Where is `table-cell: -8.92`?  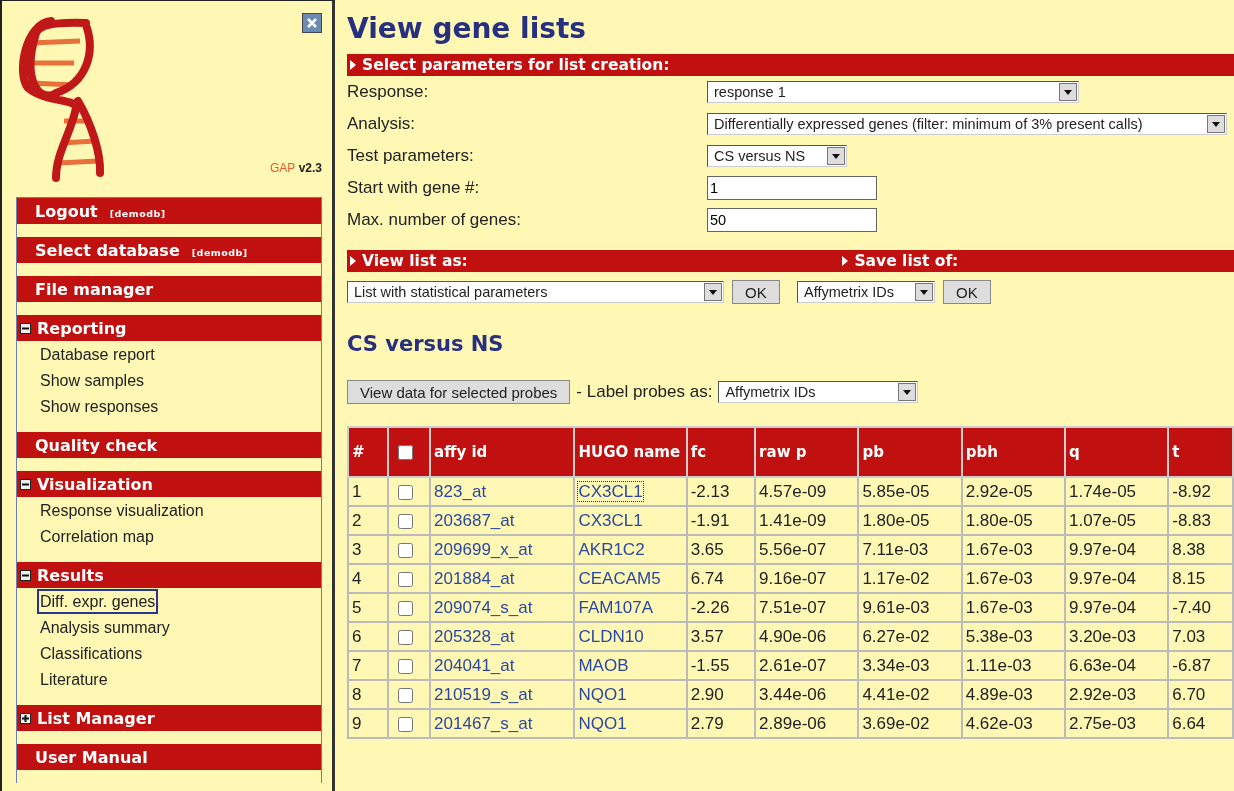 table-cell: -8.92 is located at coordinates (1200, 491).